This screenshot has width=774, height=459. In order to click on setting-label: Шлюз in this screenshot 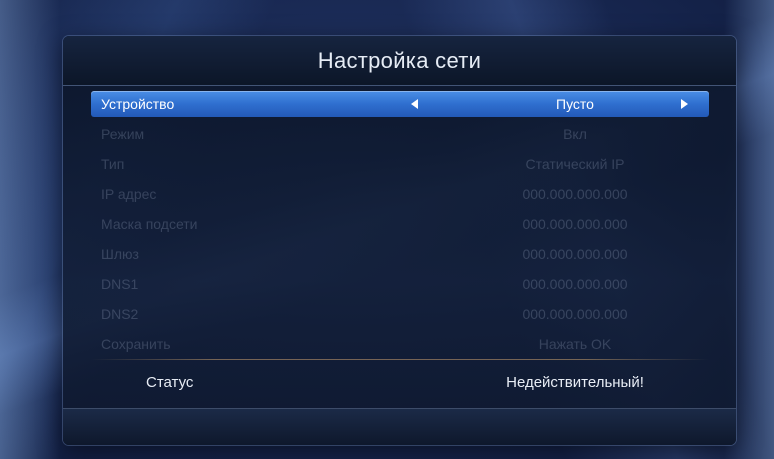, I will do `click(120, 254)`.